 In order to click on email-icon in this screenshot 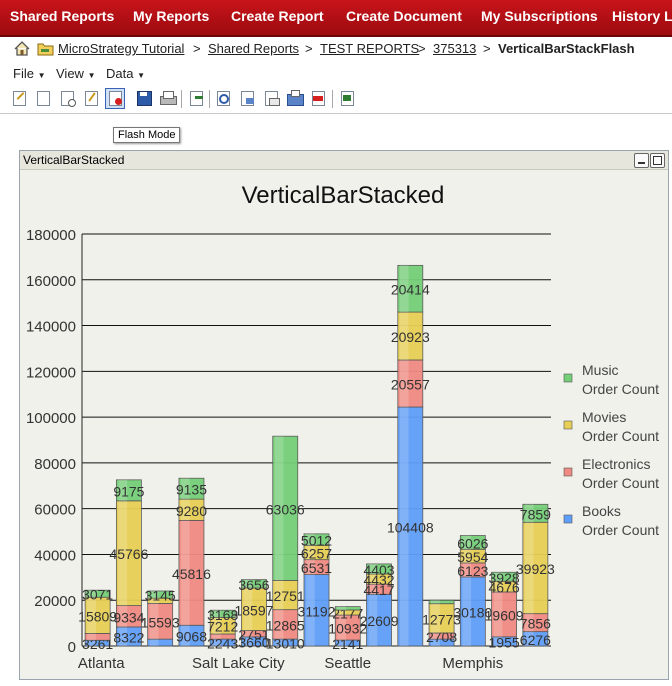, I will do `click(271, 98)`.